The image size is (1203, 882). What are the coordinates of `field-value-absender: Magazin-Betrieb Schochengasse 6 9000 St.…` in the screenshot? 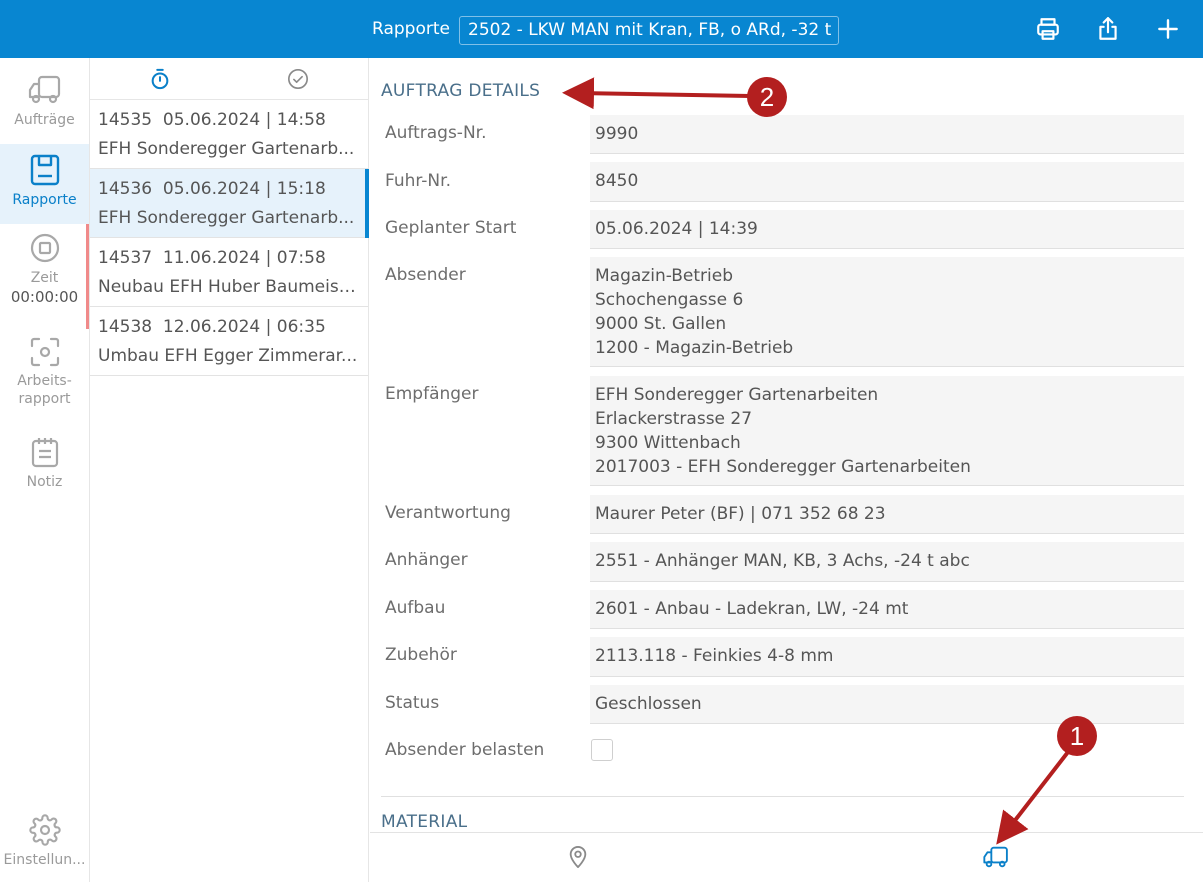 It's located at (887, 312).